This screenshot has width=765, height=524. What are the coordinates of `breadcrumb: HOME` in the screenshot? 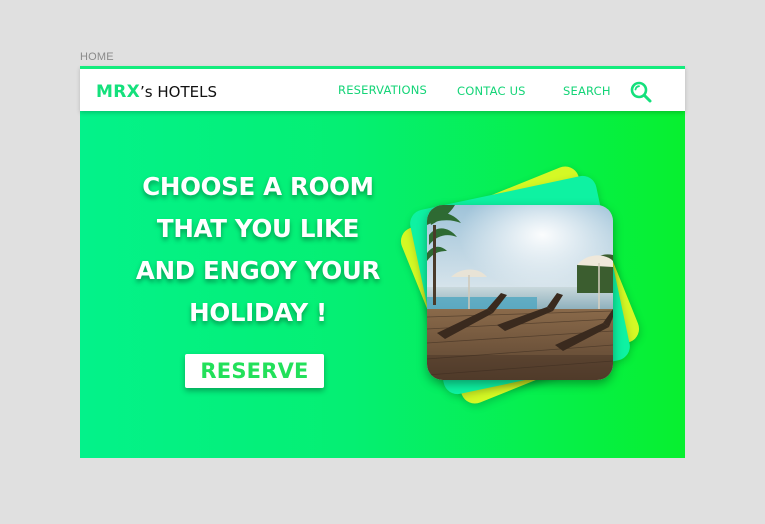 It's located at (97, 57).